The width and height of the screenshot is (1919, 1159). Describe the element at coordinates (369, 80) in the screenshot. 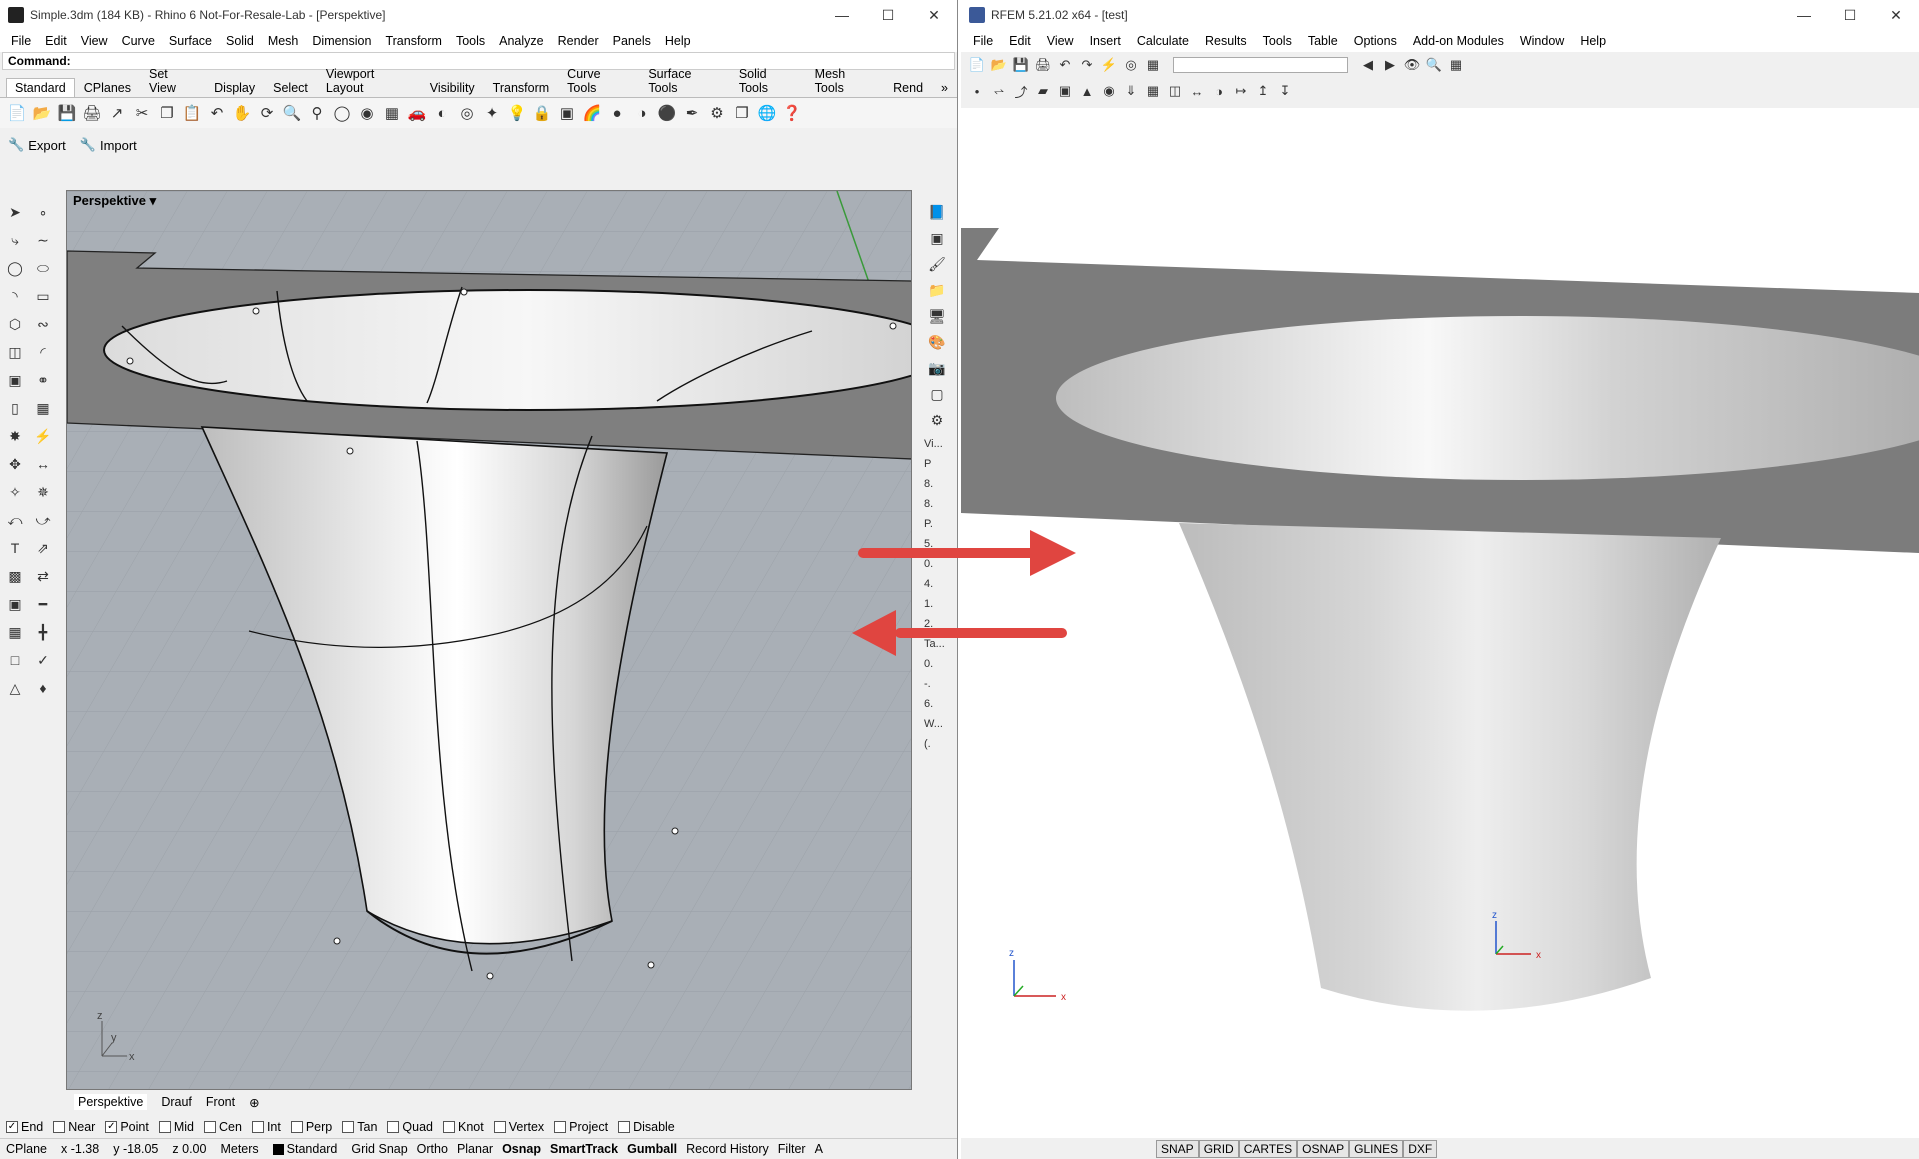

I see `tab-viewport-layout: Viewport Layout` at that location.